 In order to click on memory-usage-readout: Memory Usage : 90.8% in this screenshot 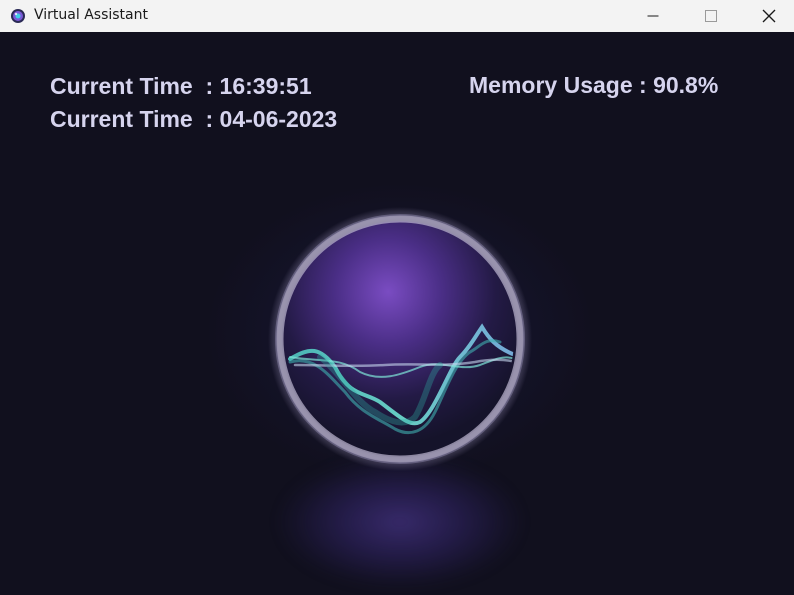, I will do `click(593, 85)`.